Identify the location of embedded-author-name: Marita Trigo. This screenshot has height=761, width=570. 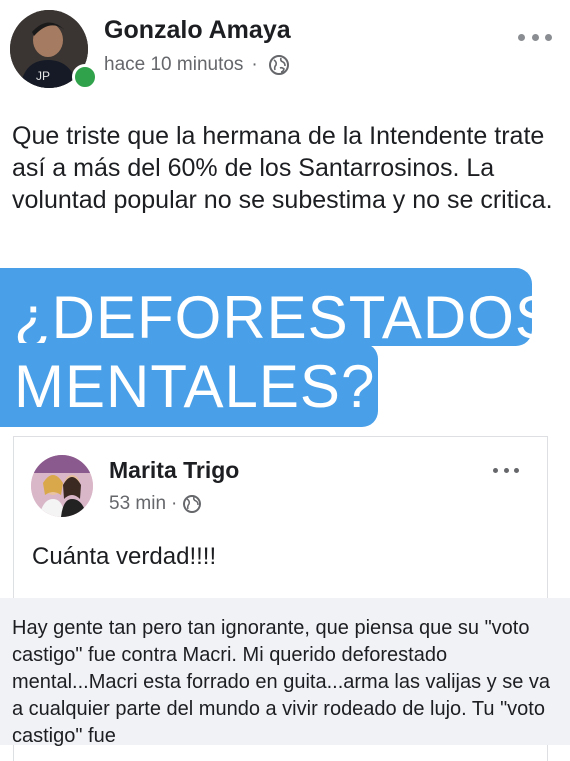
(174, 470).